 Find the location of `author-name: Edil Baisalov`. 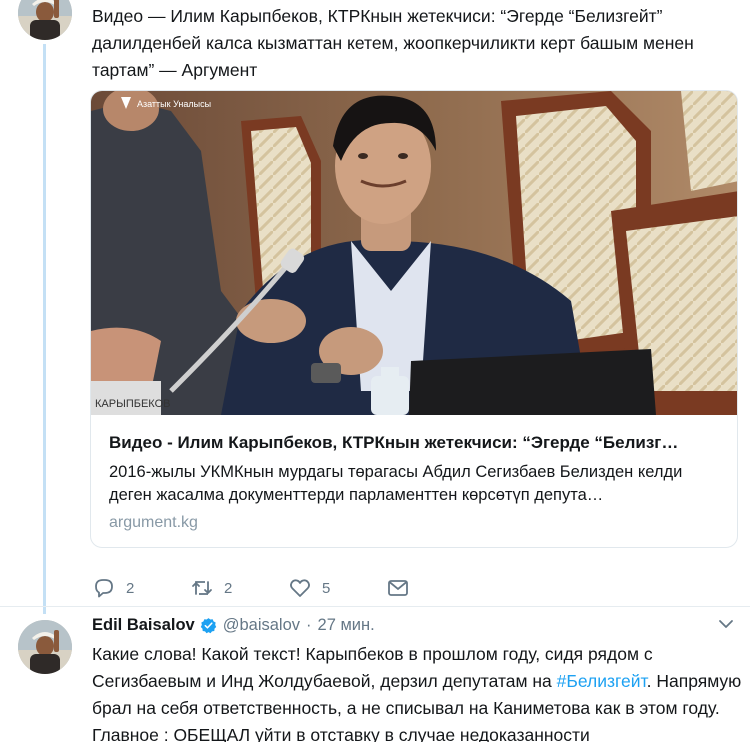

author-name: Edil Baisalov is located at coordinates (143, 625).